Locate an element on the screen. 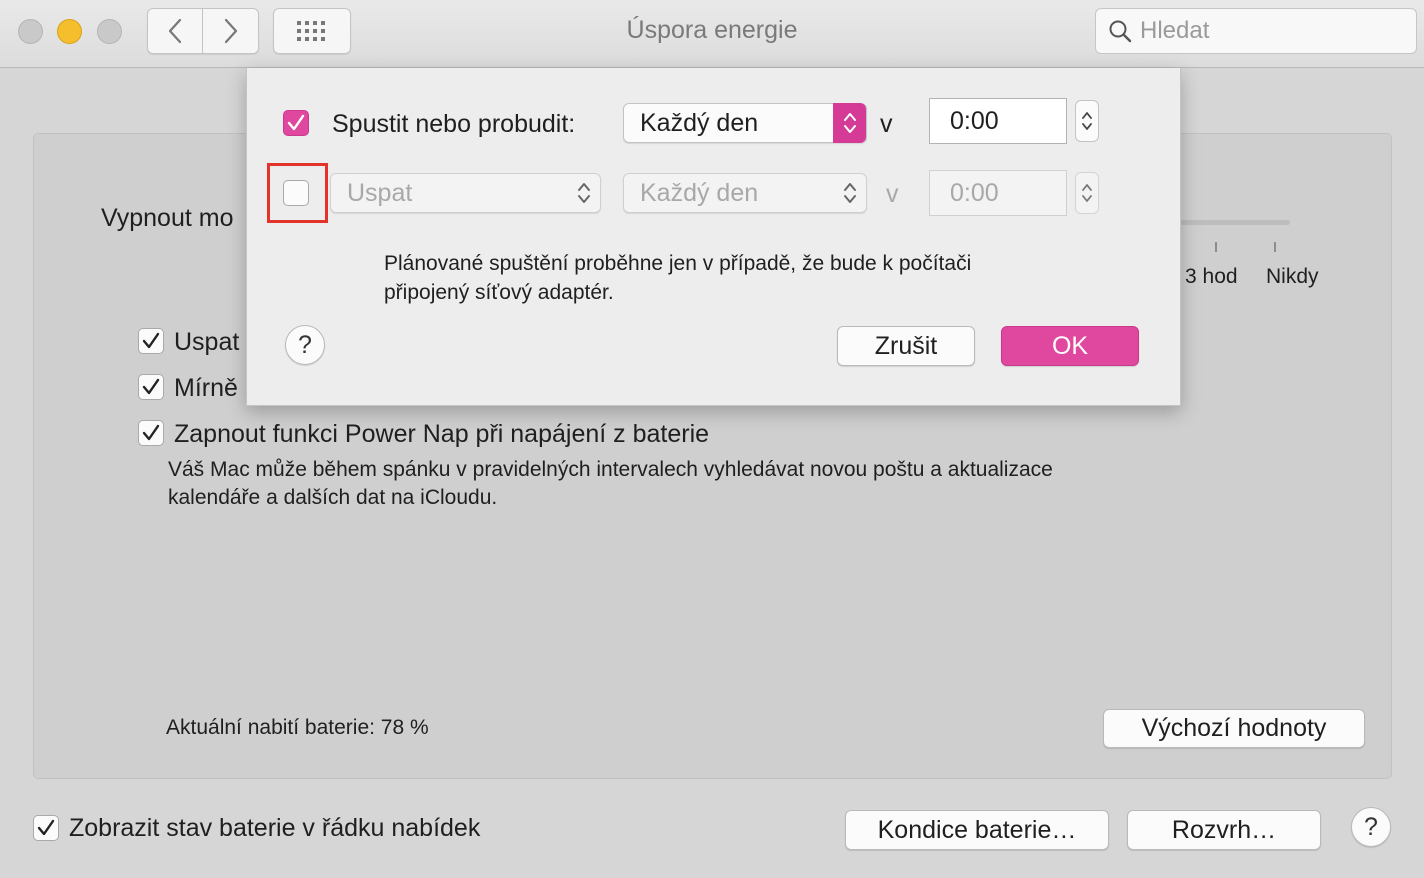 This screenshot has height=878, width=1424. dim-display-label: Mírně is located at coordinates (206, 388).